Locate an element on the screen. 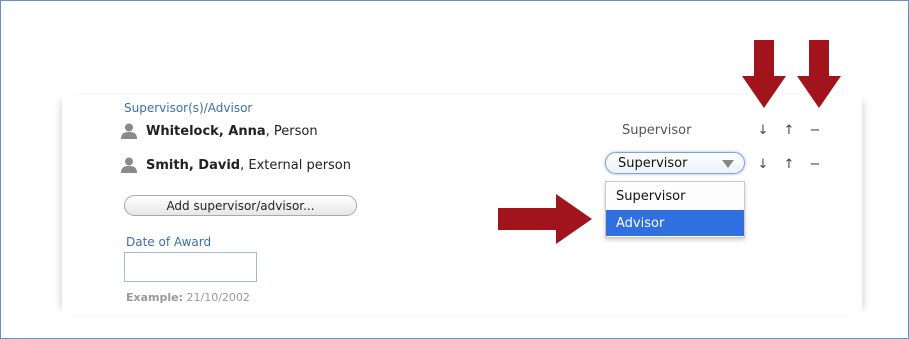 Image resolution: width=909 pixels, height=339 pixels. role-dropdown-list: Supervisor Advisor is located at coordinates (675, 209).